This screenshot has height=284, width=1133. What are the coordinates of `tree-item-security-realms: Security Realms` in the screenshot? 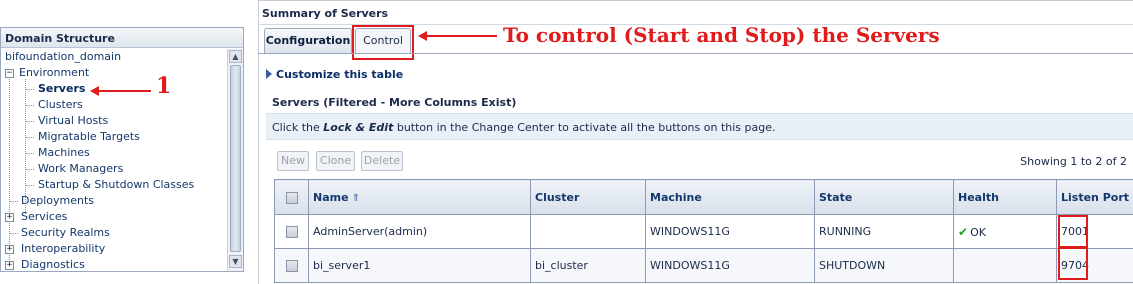 It's located at (65, 233).